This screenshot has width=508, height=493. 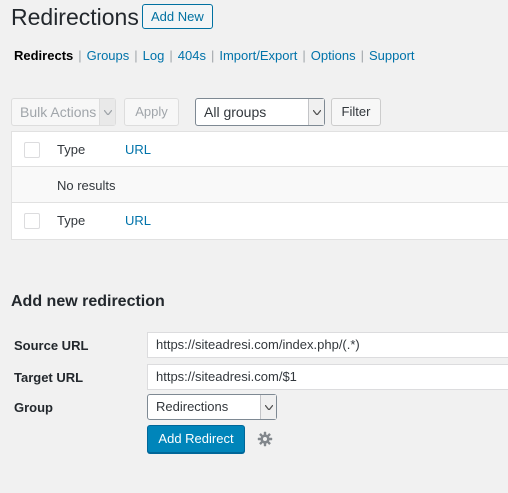 I want to click on group-filter-select: All groups, so click(x=260, y=112).